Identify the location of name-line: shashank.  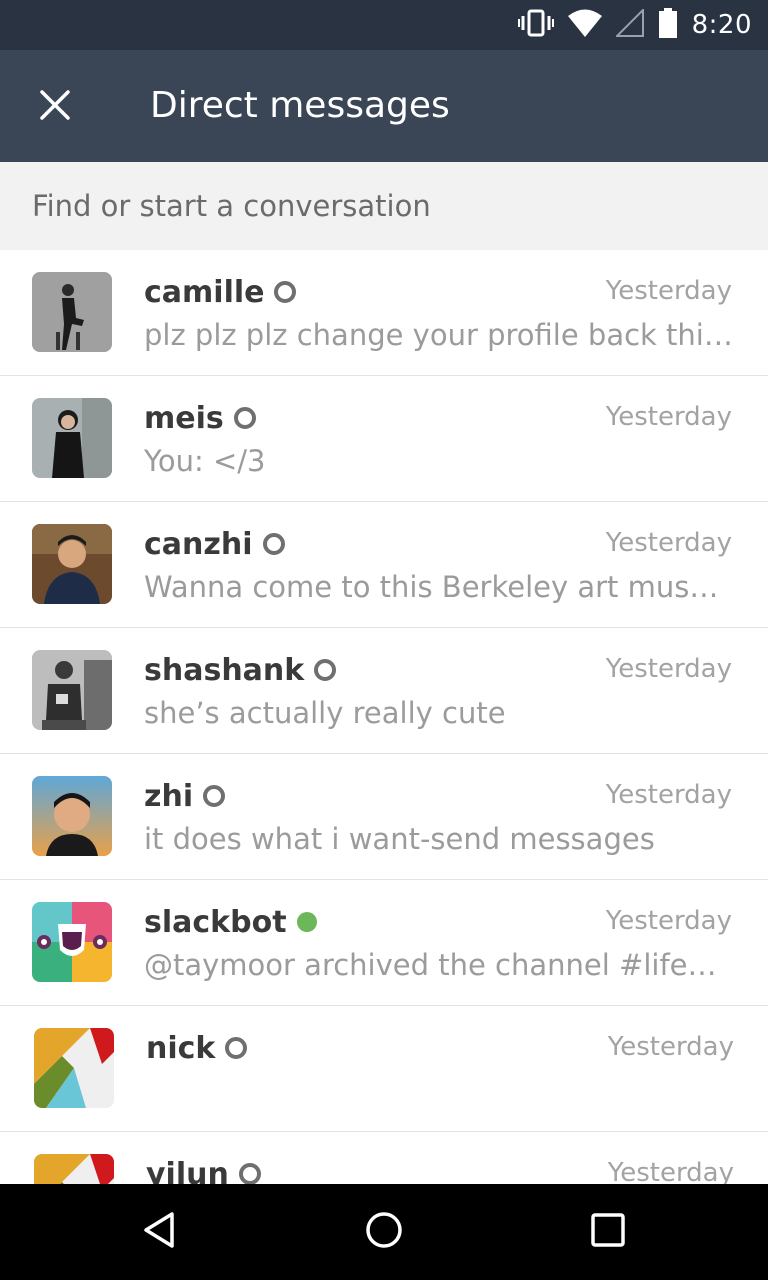
(240, 670).